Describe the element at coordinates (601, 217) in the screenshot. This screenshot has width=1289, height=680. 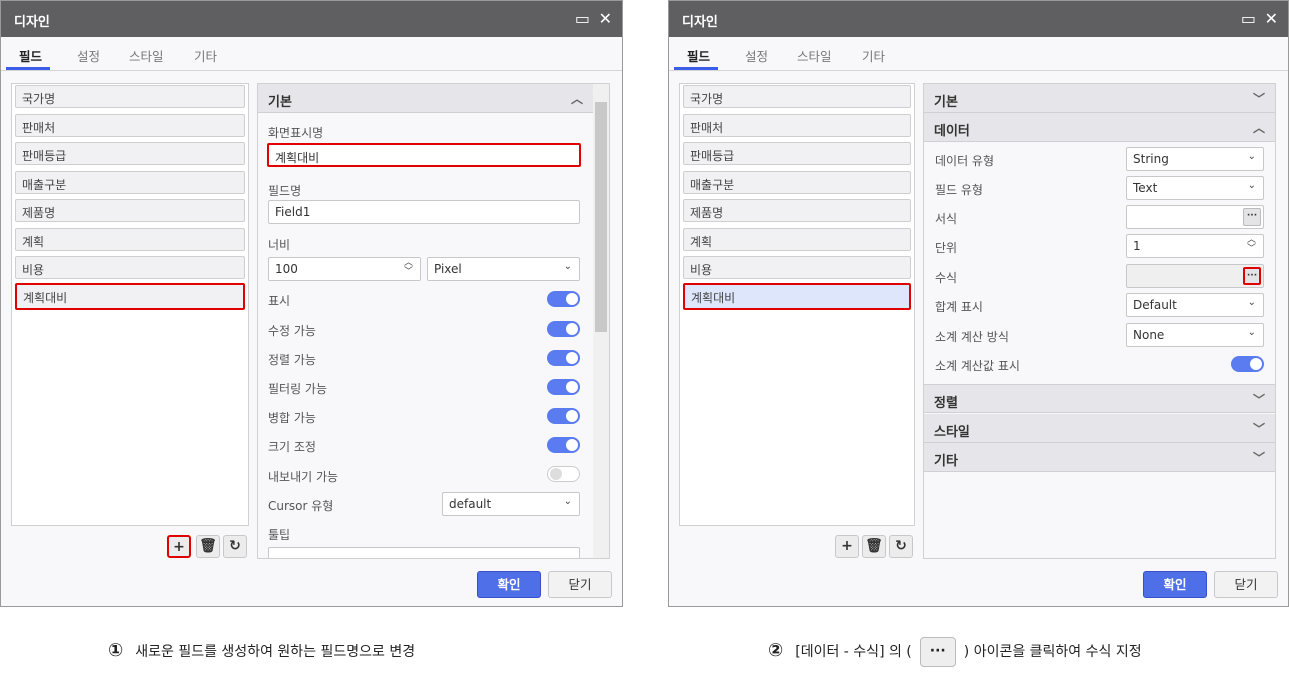
I see `scrollbar-thumb` at that location.